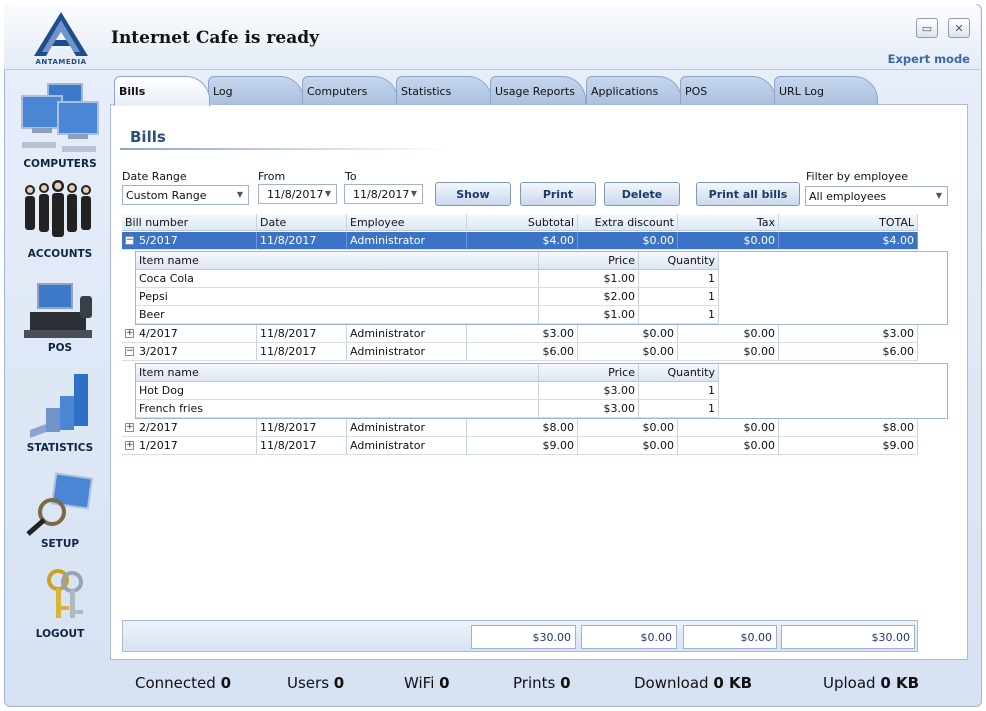  I want to click on column-header-extra-discount: Extra discount, so click(628, 222).